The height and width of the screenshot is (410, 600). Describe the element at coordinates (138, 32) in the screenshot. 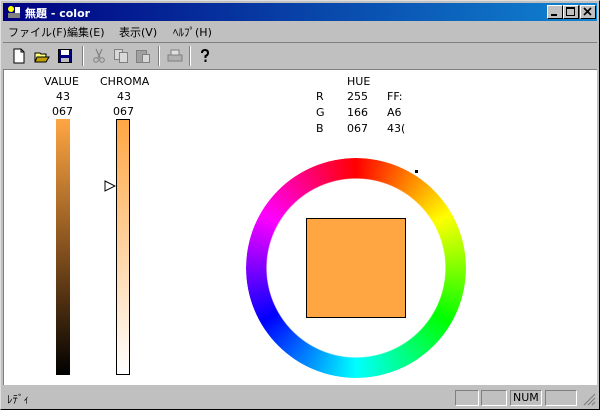

I see `menu-view: 表示(V)` at that location.